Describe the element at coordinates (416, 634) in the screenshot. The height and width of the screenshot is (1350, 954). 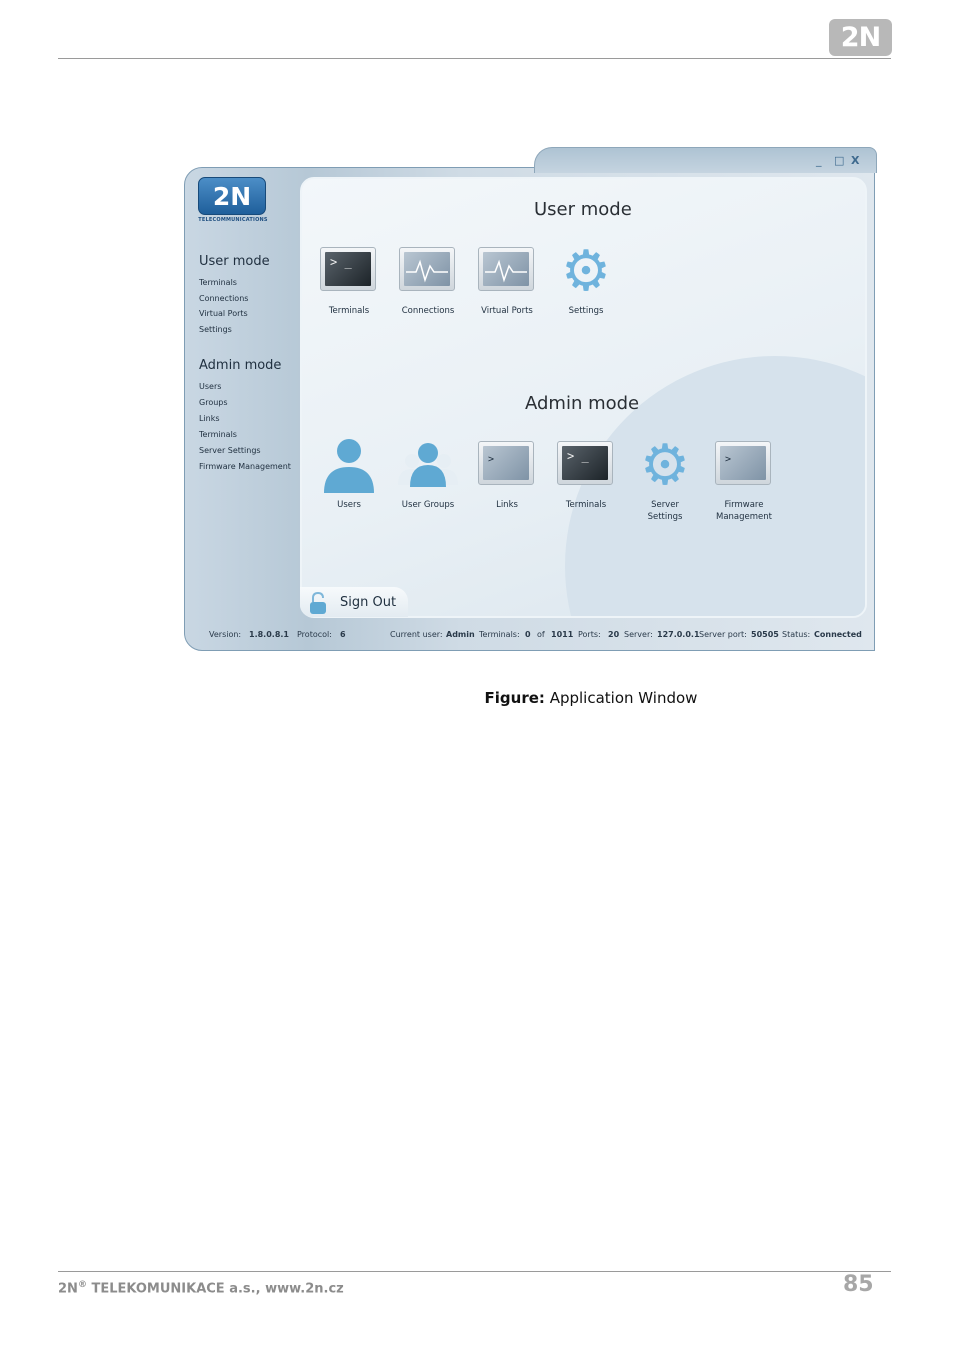
I see `status-user-label: Current user:` at that location.